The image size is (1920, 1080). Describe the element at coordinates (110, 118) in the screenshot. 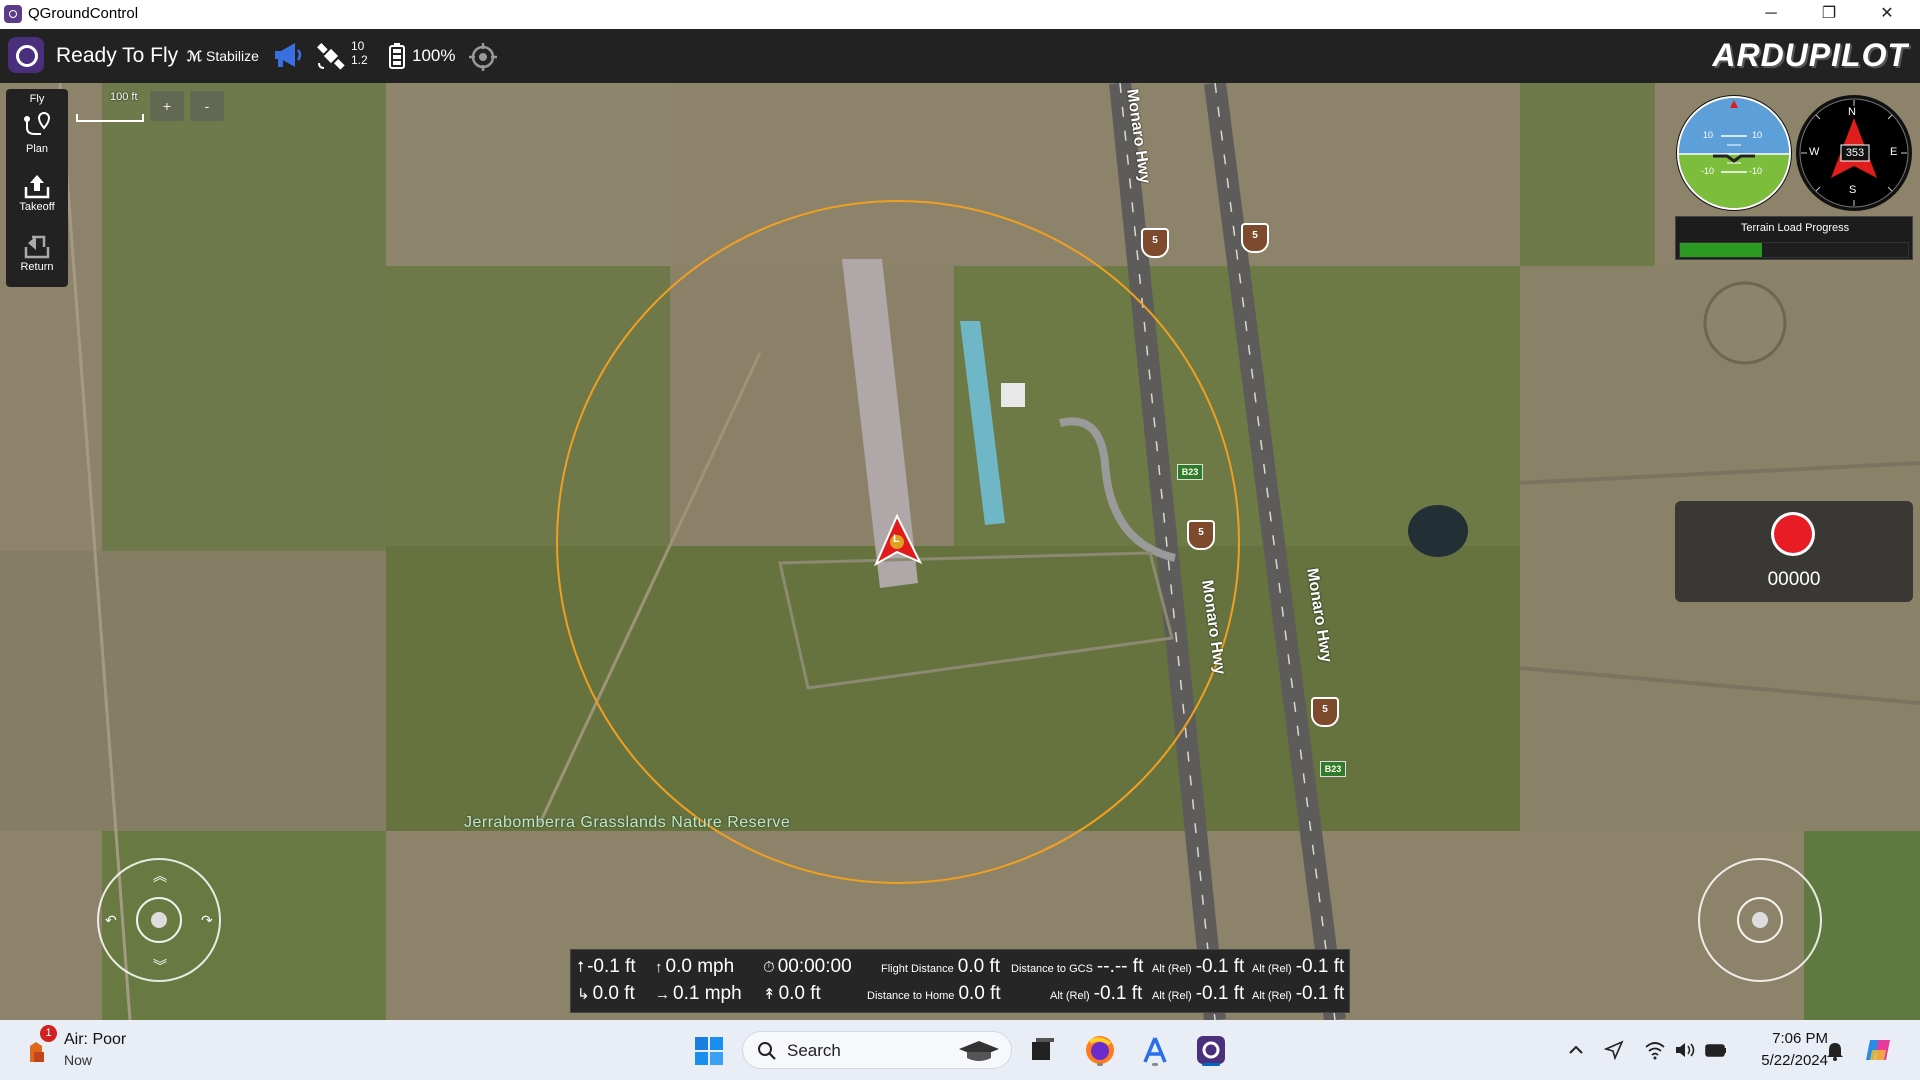

I see `map-scale-bar` at that location.